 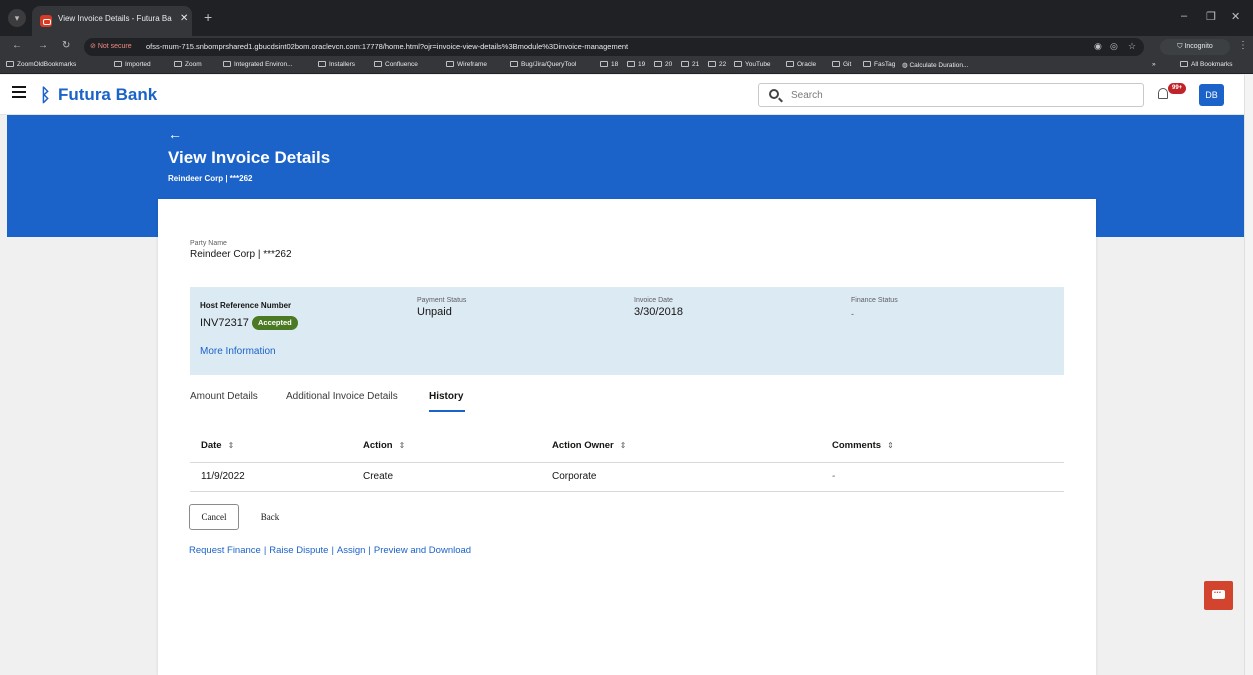 What do you see at coordinates (351, 550) in the screenshot?
I see `assign-link: Assign` at bounding box center [351, 550].